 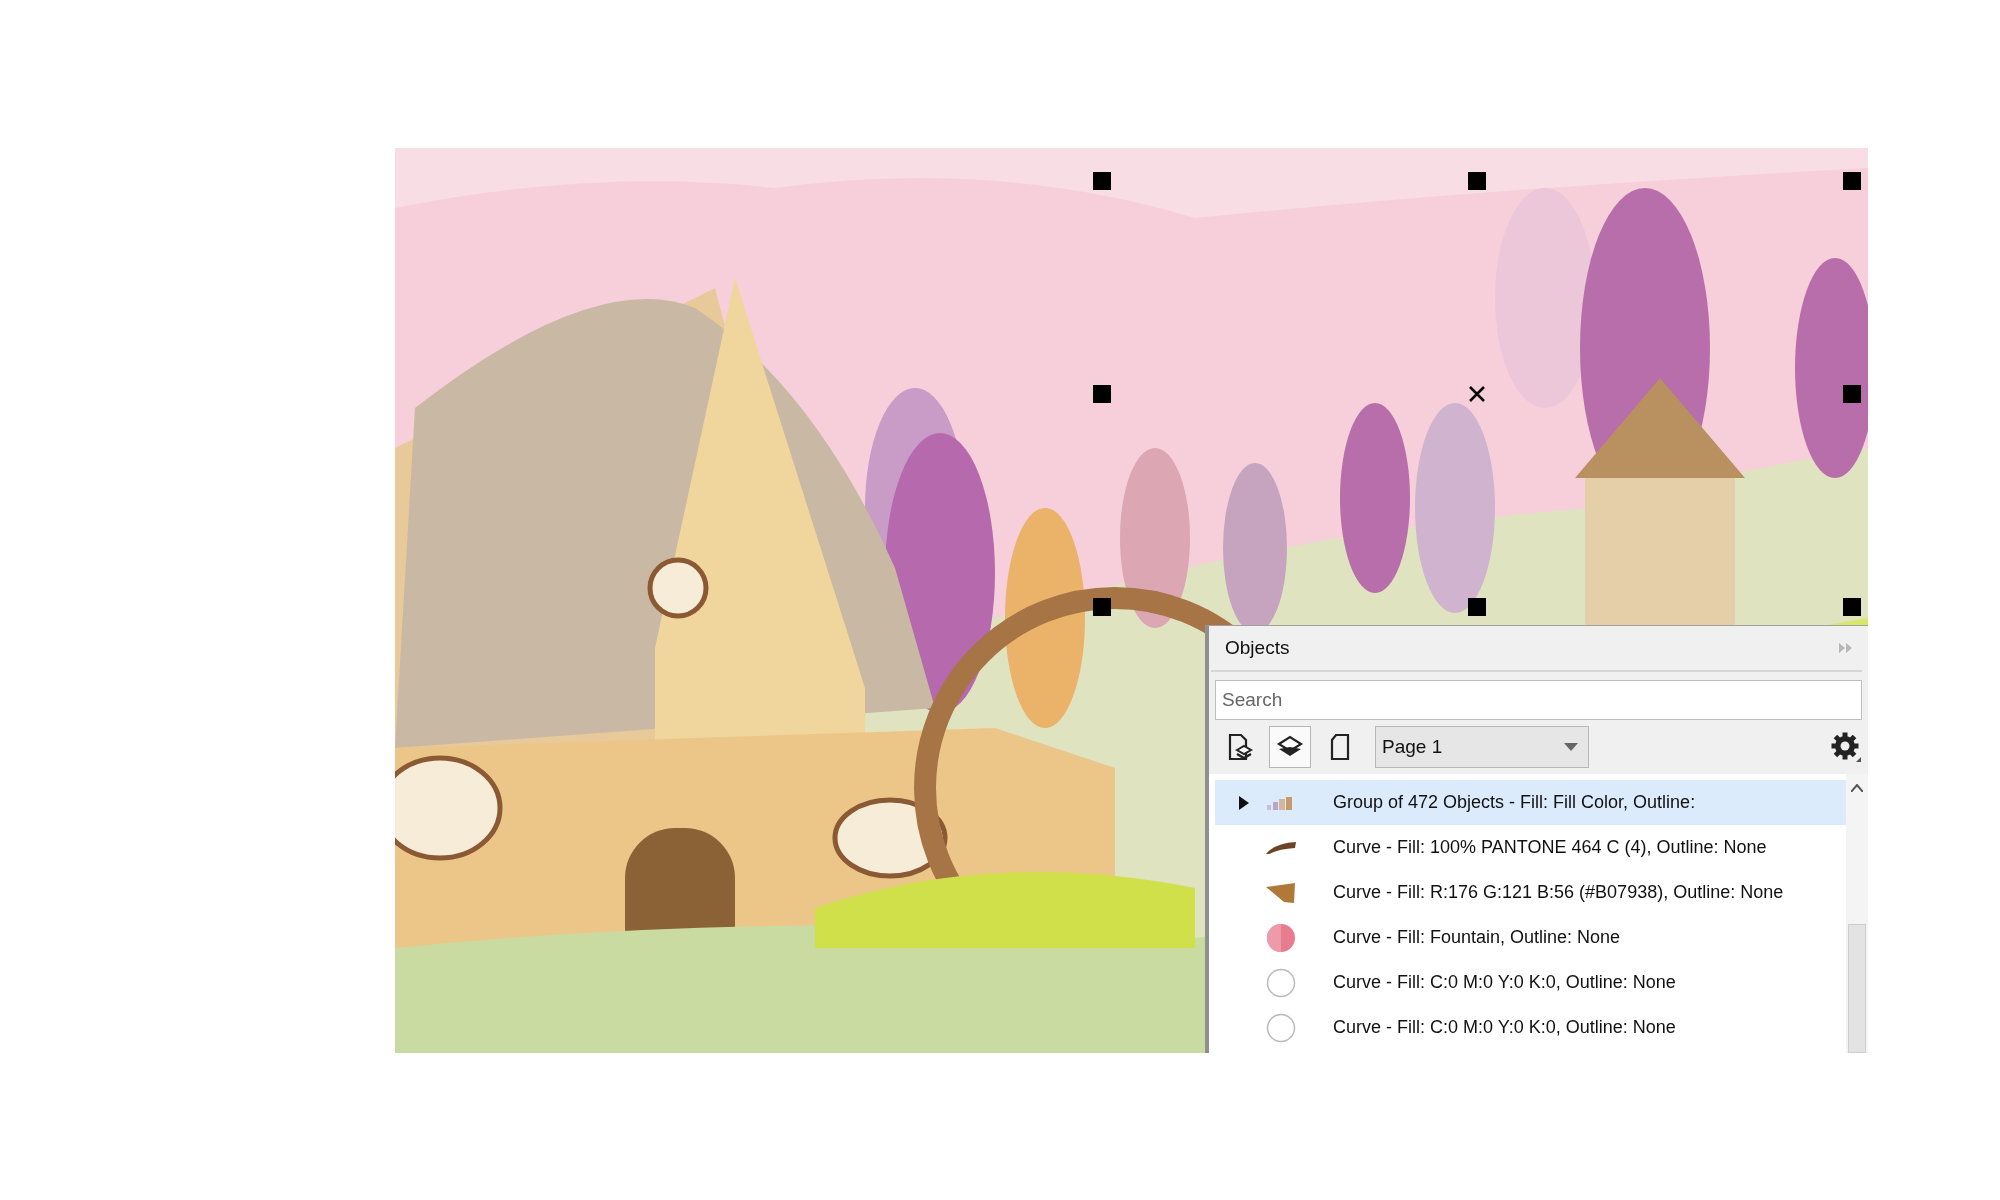 I want to click on scroll-up-icon, so click(x=1857, y=788).